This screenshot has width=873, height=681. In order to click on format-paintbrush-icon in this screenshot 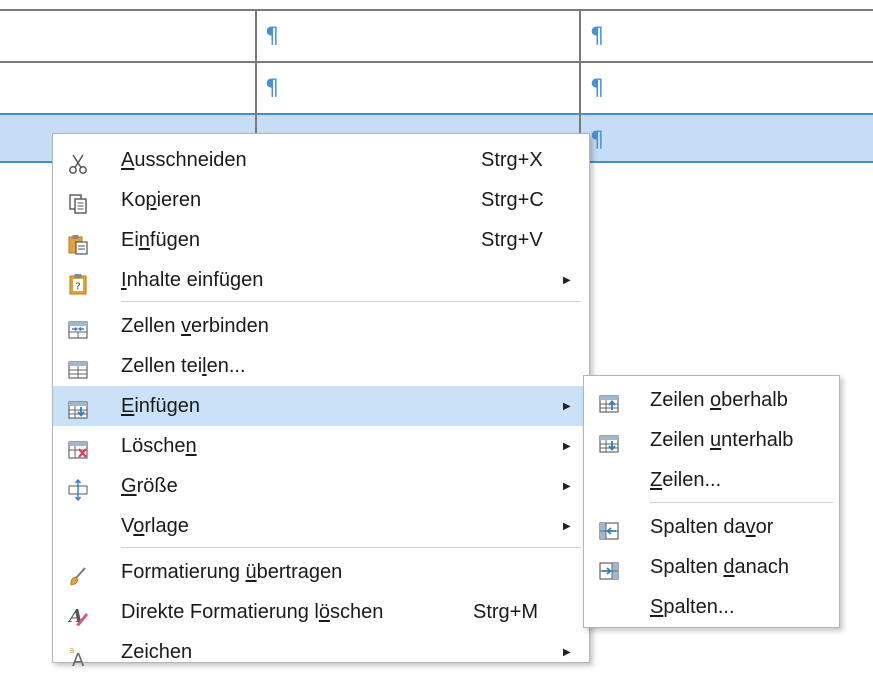, I will do `click(78, 573)`.